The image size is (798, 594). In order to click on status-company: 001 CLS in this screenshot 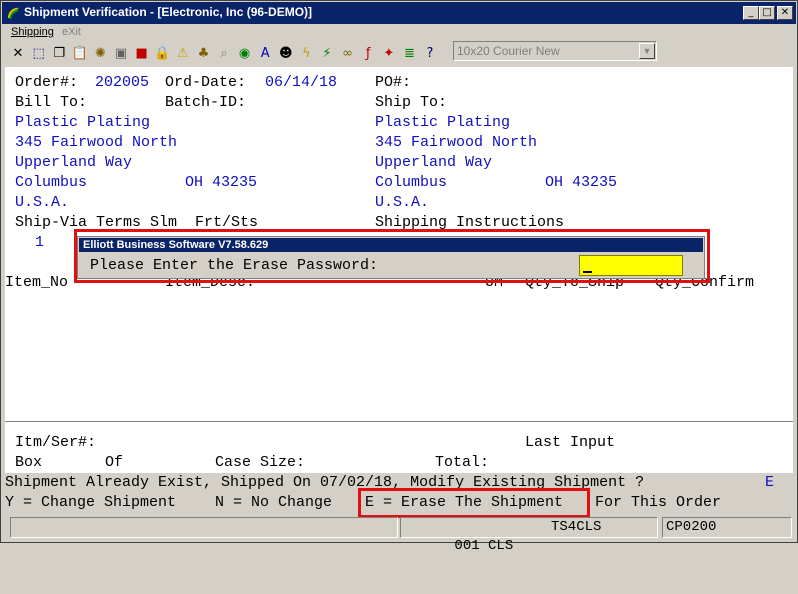, I will do `click(484, 546)`.